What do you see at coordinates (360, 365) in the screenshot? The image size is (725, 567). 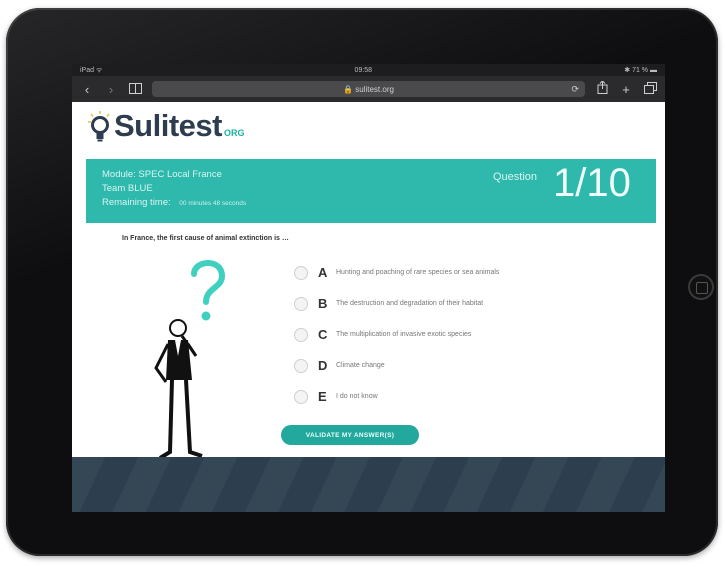 I see `answer-text: Climate change` at bounding box center [360, 365].